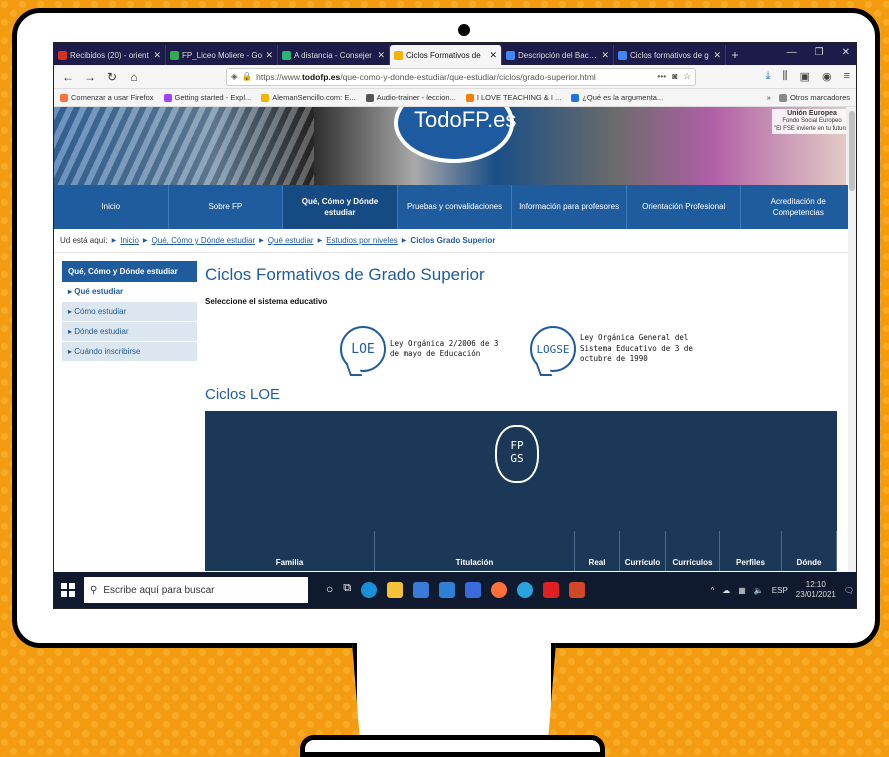 This screenshot has width=889, height=757. What do you see at coordinates (735, 55) in the screenshot?
I see `new-tab-button: +` at bounding box center [735, 55].